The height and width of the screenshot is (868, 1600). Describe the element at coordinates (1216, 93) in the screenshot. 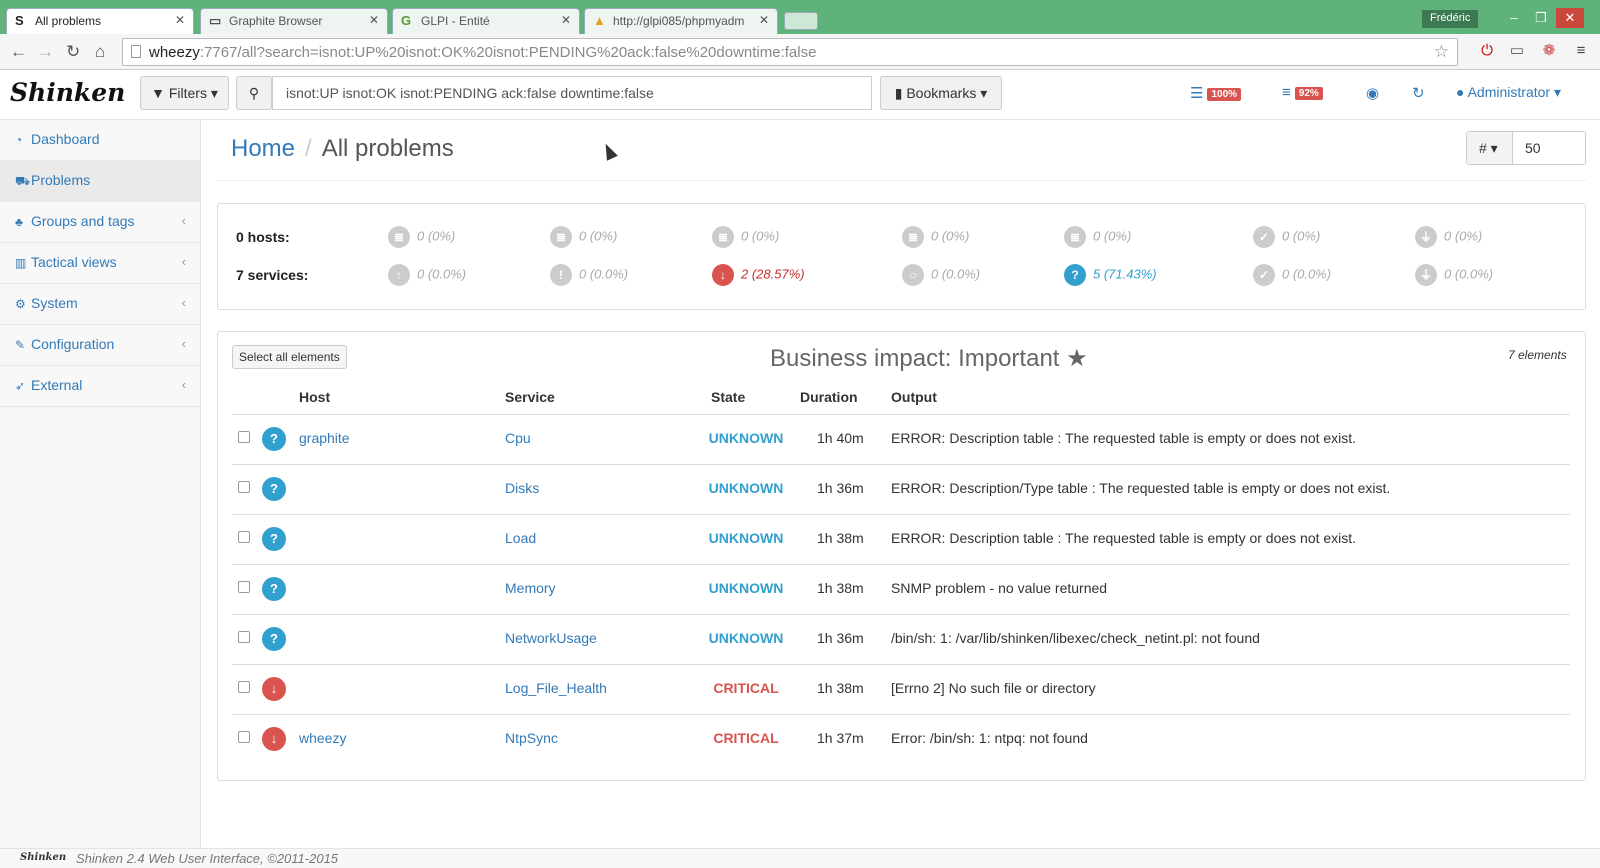

I see `hosts-status-link: ☰ 100%` at that location.